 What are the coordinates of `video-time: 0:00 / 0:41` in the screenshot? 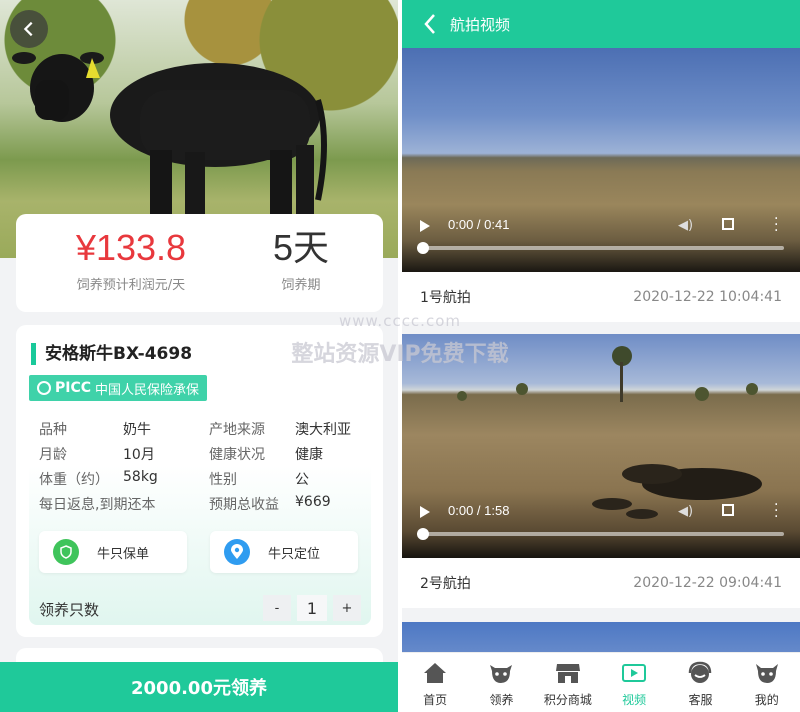 It's located at (479, 224).